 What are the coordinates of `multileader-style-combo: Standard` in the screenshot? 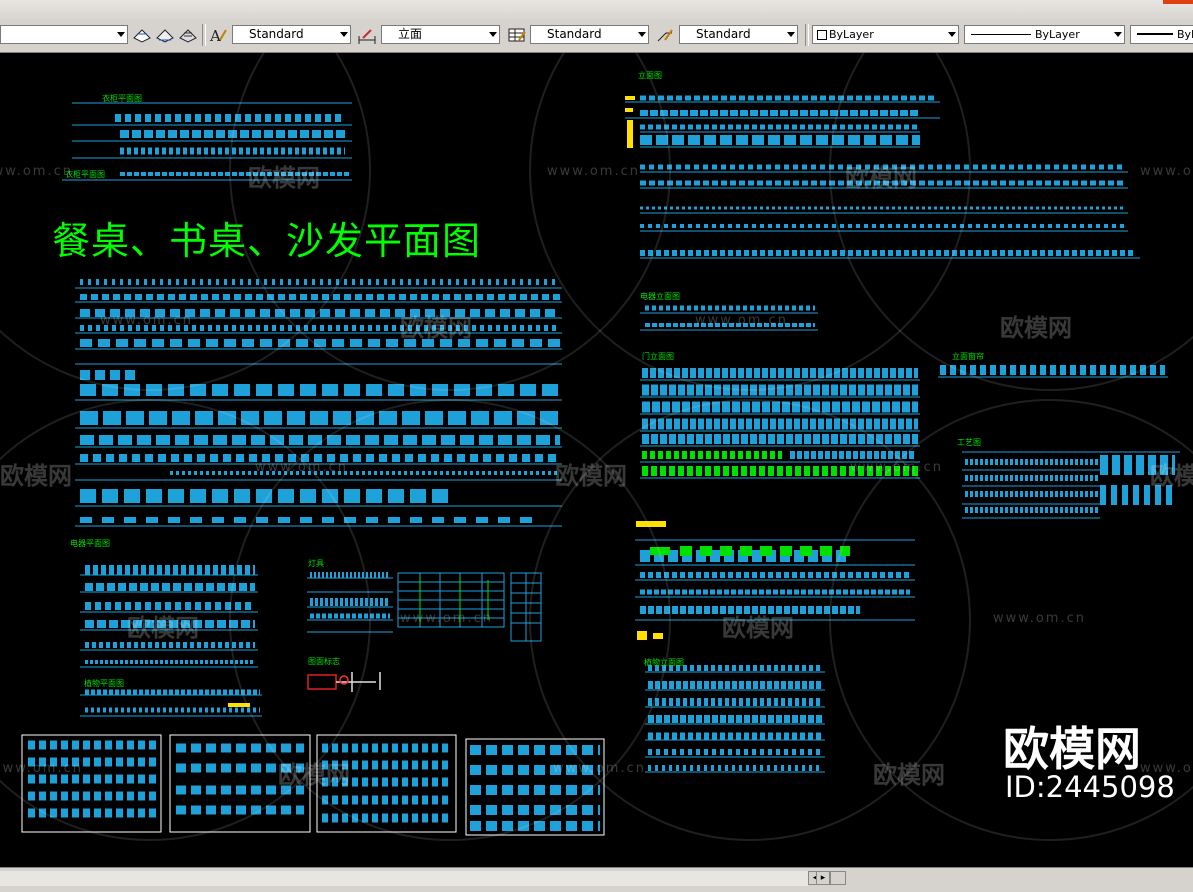 It's located at (738, 34).